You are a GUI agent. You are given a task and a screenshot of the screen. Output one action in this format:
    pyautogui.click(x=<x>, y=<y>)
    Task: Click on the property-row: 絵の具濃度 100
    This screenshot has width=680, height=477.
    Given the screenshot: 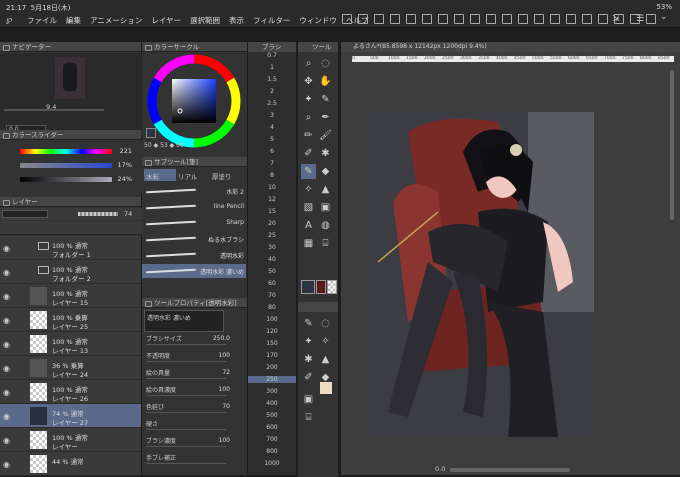 What is the action you would take?
    pyautogui.click(x=194, y=390)
    